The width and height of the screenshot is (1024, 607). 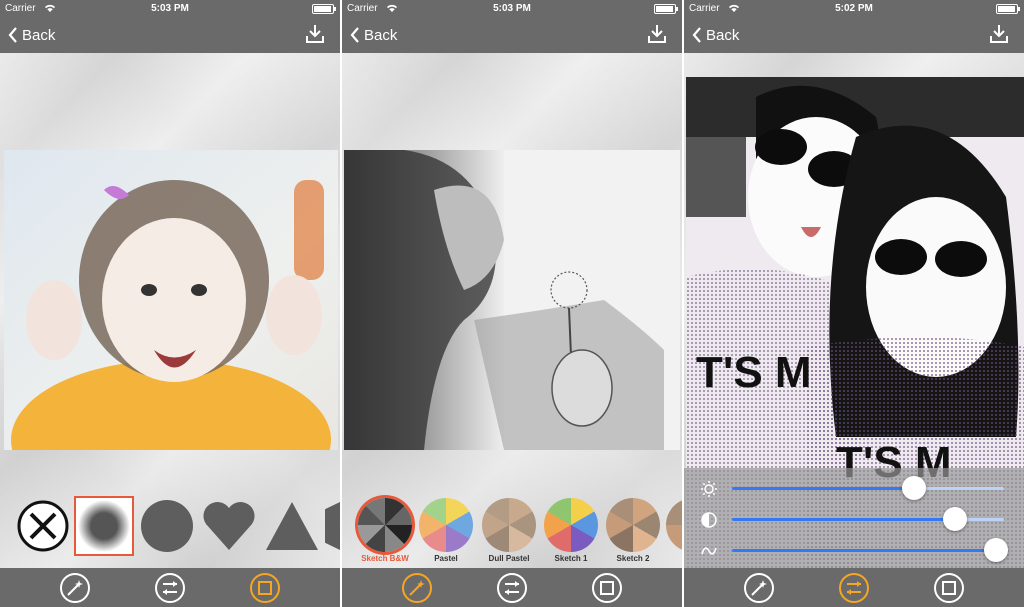 What do you see at coordinates (385, 558) in the screenshot?
I see `filter-label: Sketch B&W` at bounding box center [385, 558].